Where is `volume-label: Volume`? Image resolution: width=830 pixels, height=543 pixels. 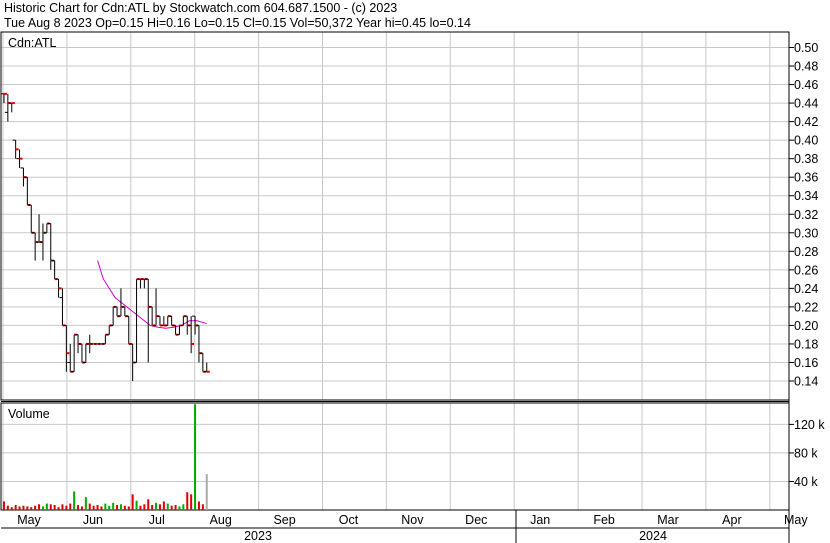 volume-label: Volume is located at coordinates (29, 414).